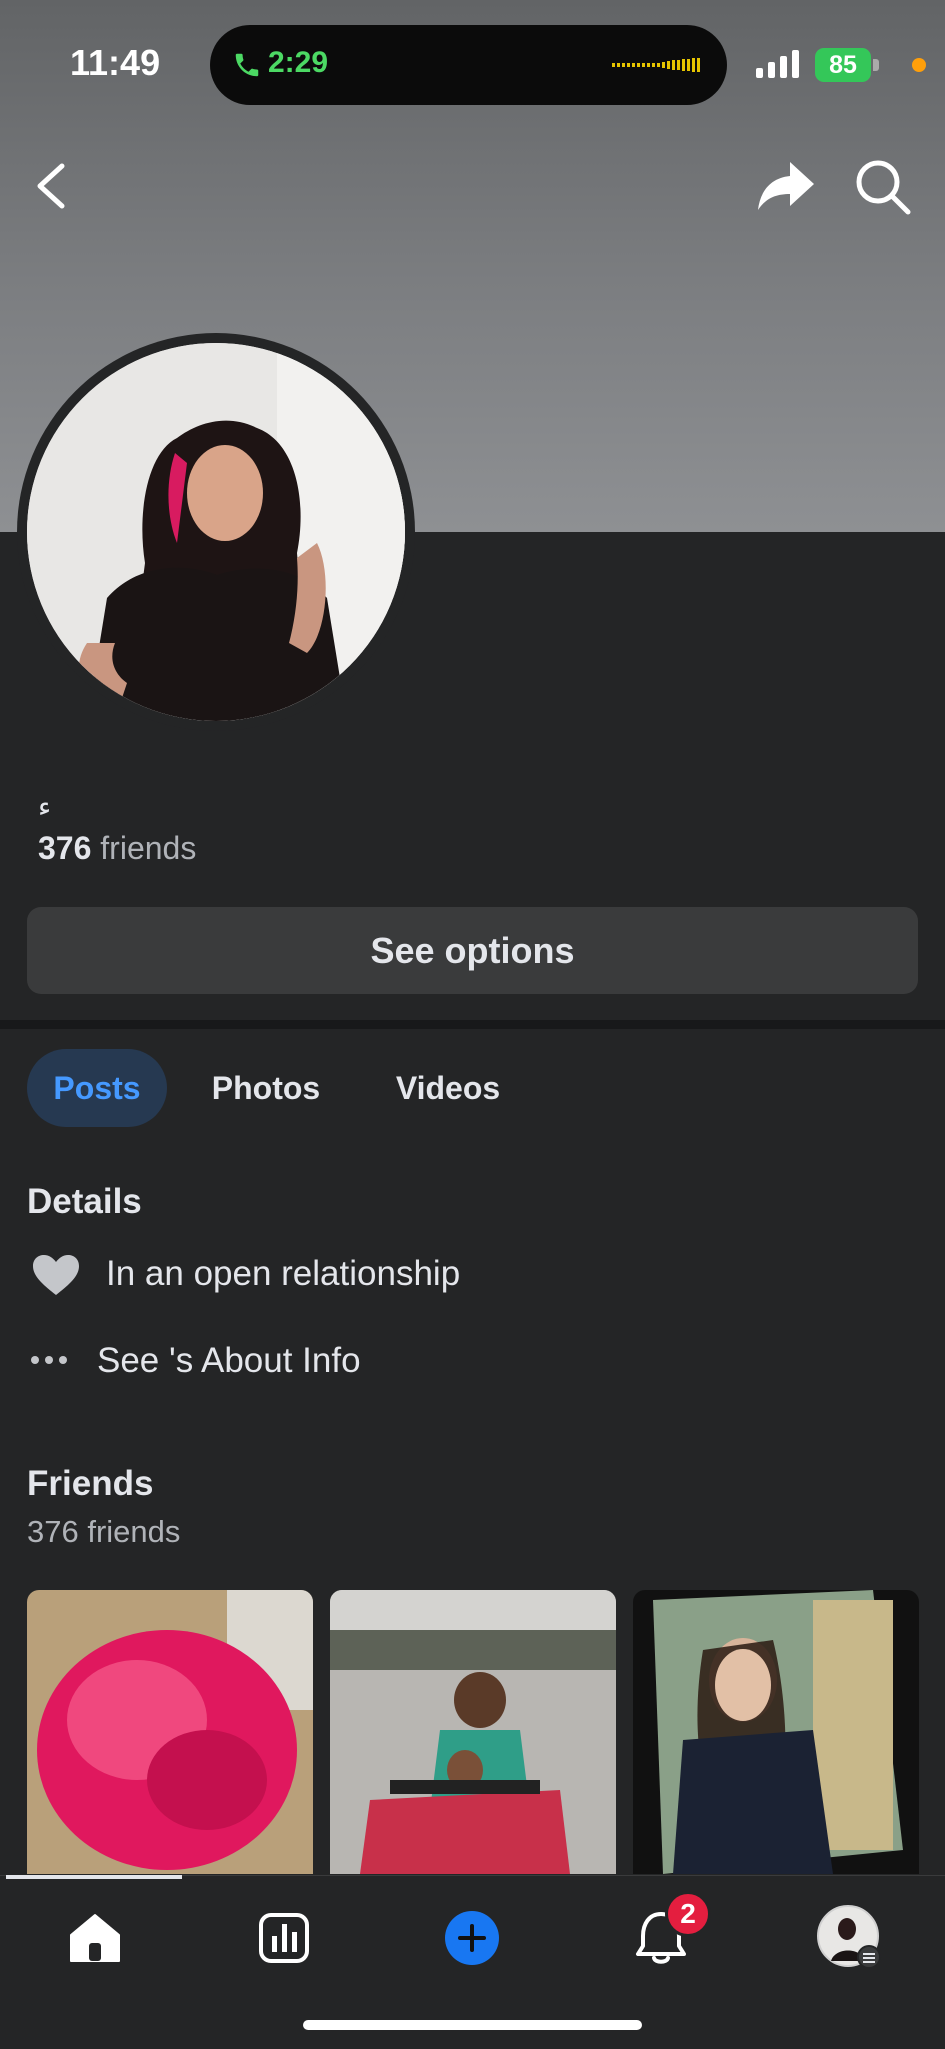  What do you see at coordinates (97, 1088) in the screenshot?
I see `tab-posts: Posts` at bounding box center [97, 1088].